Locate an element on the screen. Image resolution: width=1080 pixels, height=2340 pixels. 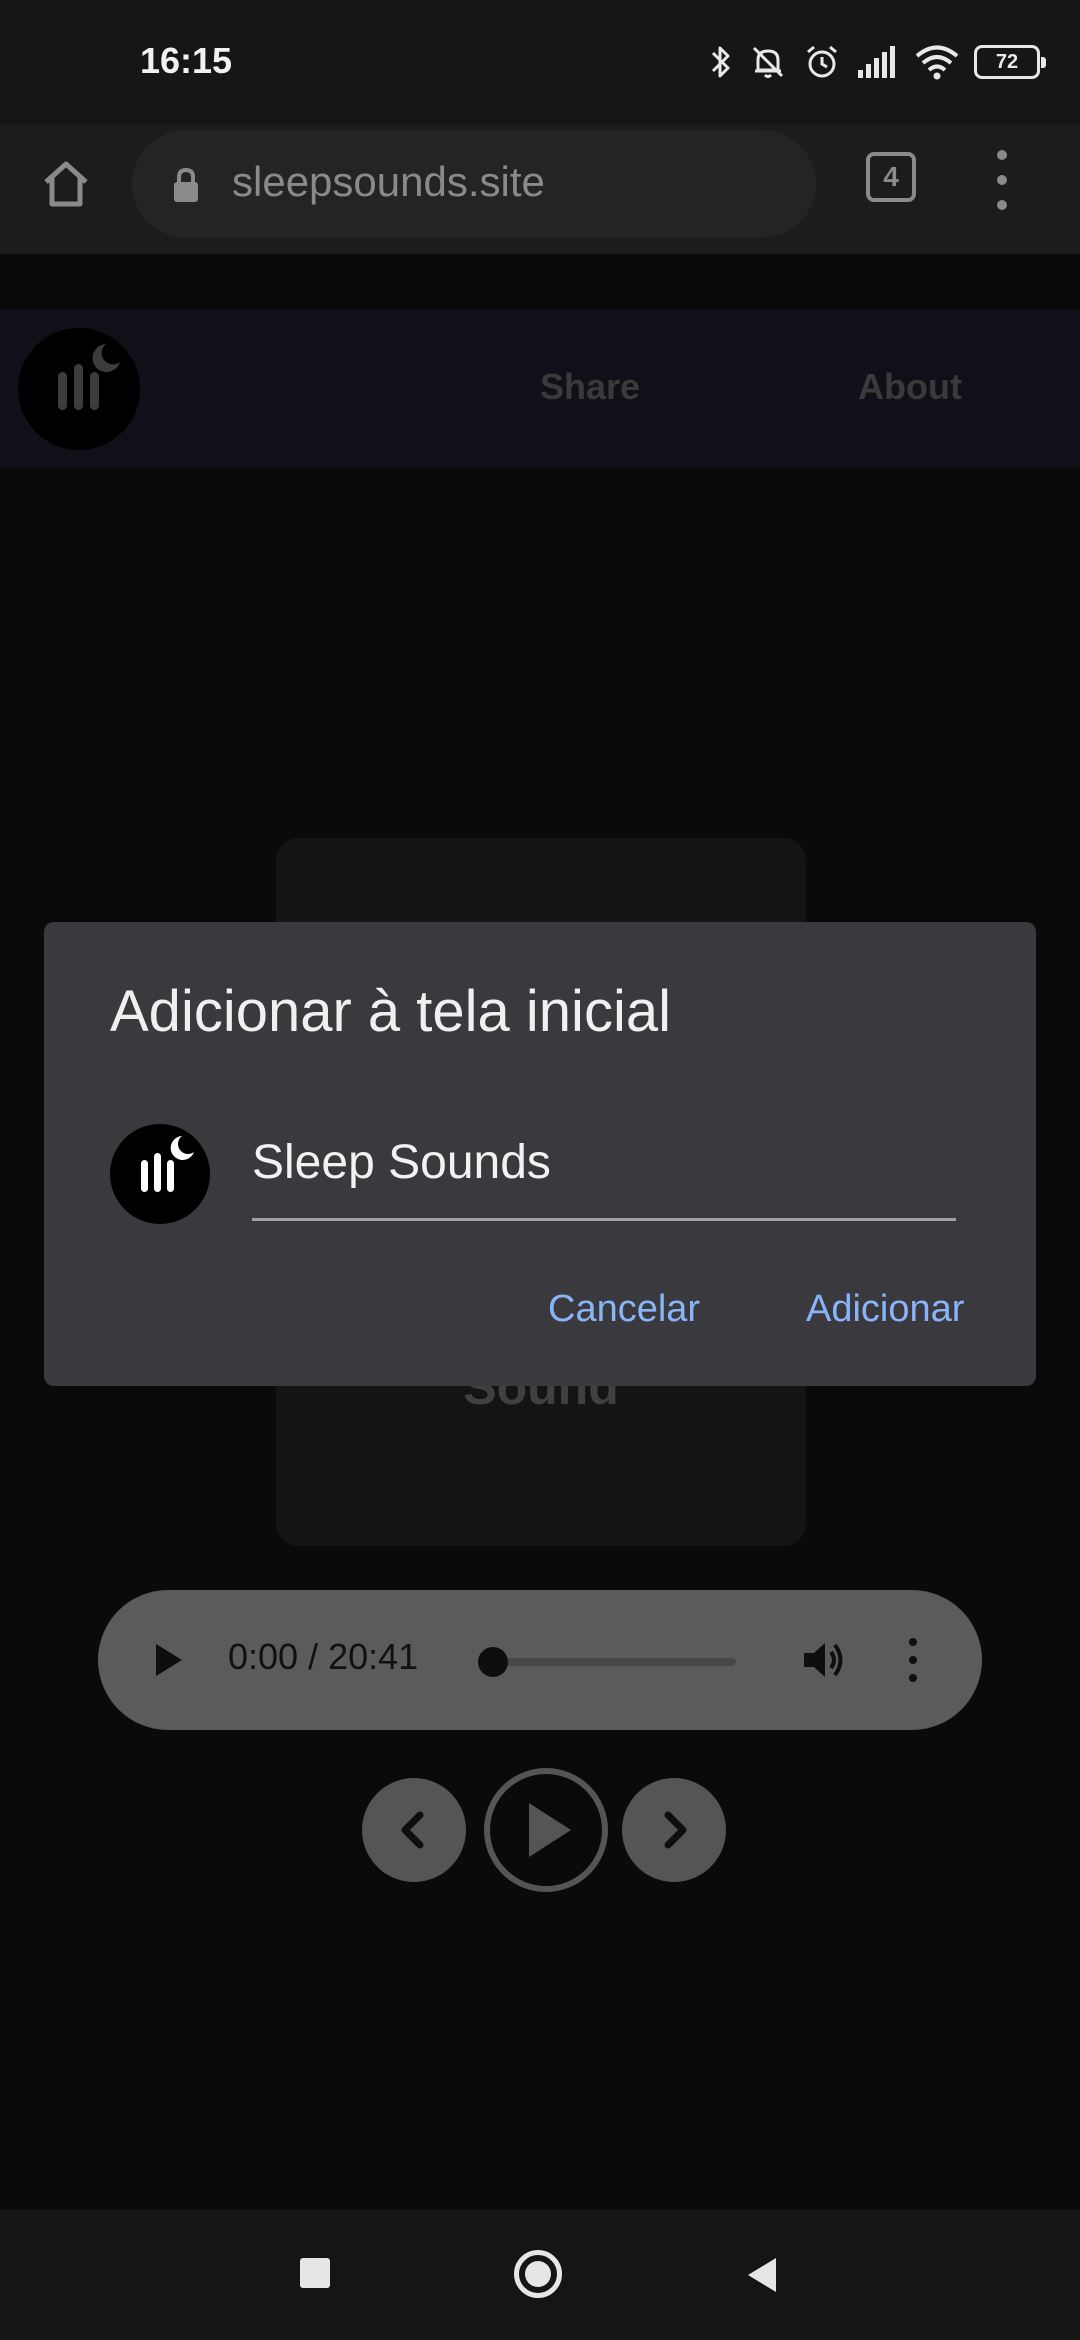
audio-volume-button is located at coordinates (824, 1662).